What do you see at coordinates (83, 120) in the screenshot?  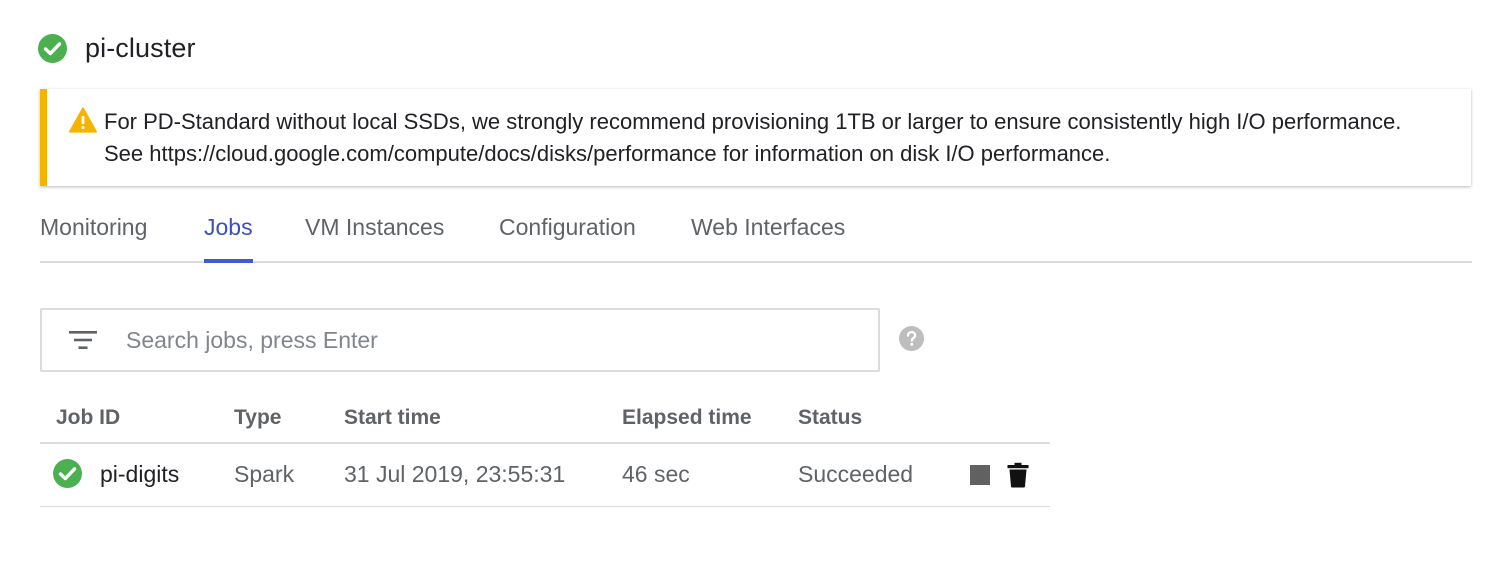 I see `warning-icon` at bounding box center [83, 120].